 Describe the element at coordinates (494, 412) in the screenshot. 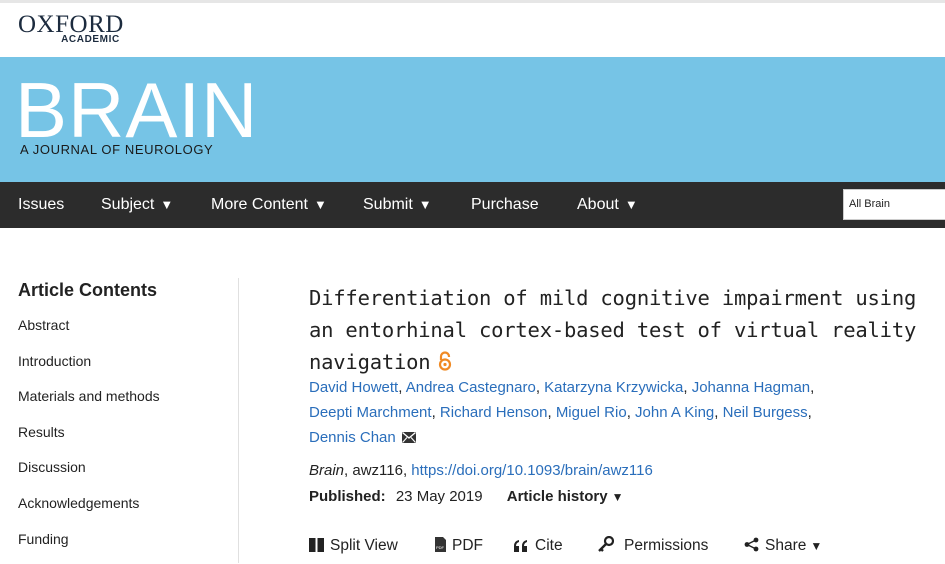

I see `author-link: Richard Henson` at that location.